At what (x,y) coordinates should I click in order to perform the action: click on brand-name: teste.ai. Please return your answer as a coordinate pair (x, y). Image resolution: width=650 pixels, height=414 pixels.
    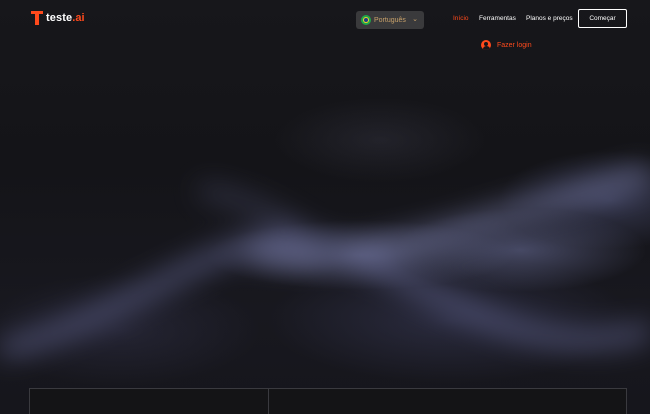
    Looking at the image, I should click on (65, 18).